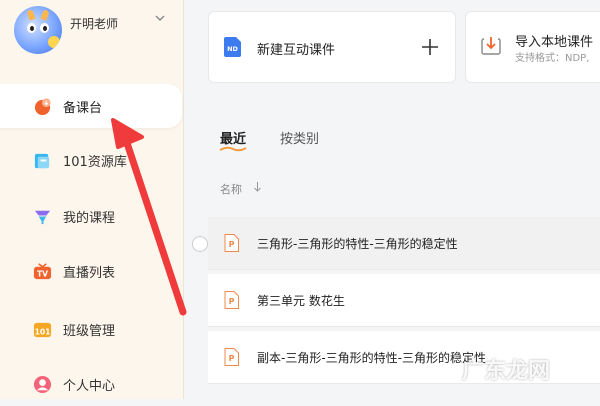 The height and width of the screenshot is (406, 600). What do you see at coordinates (95, 162) in the screenshot?
I see `sidebar-item-label: 101资源库` at bounding box center [95, 162].